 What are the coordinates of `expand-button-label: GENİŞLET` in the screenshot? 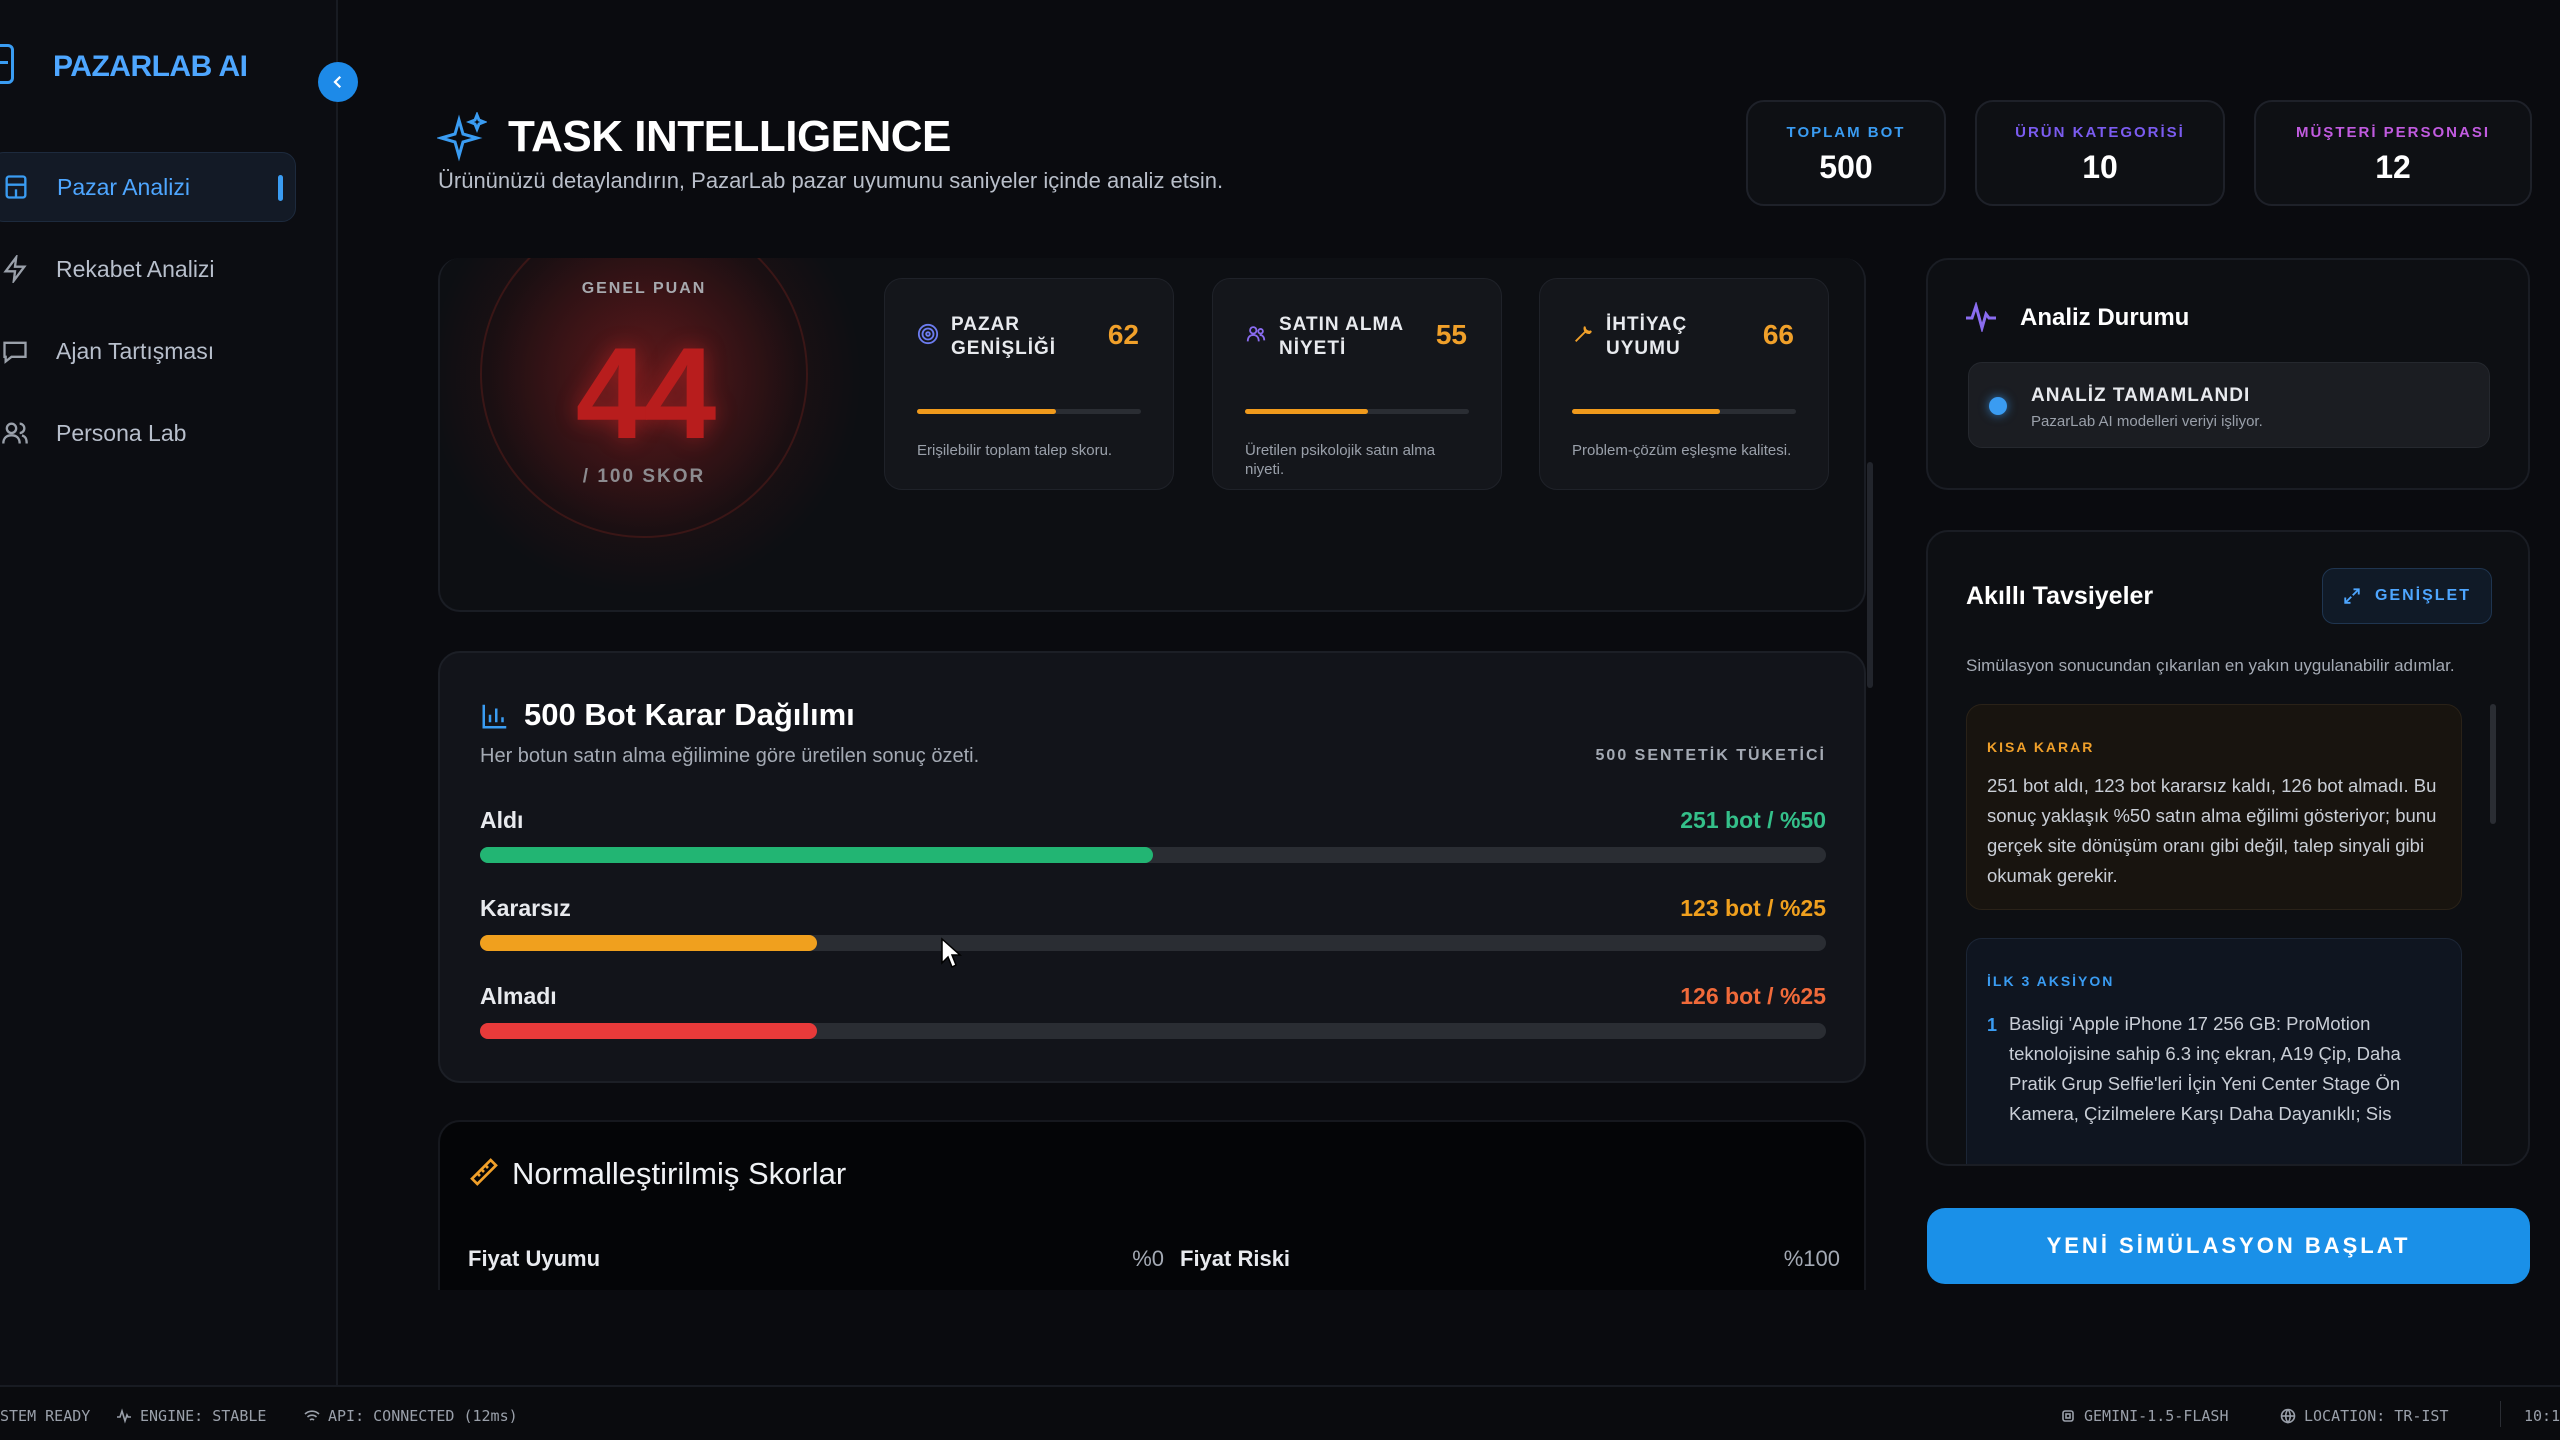 It's located at (2422, 595).